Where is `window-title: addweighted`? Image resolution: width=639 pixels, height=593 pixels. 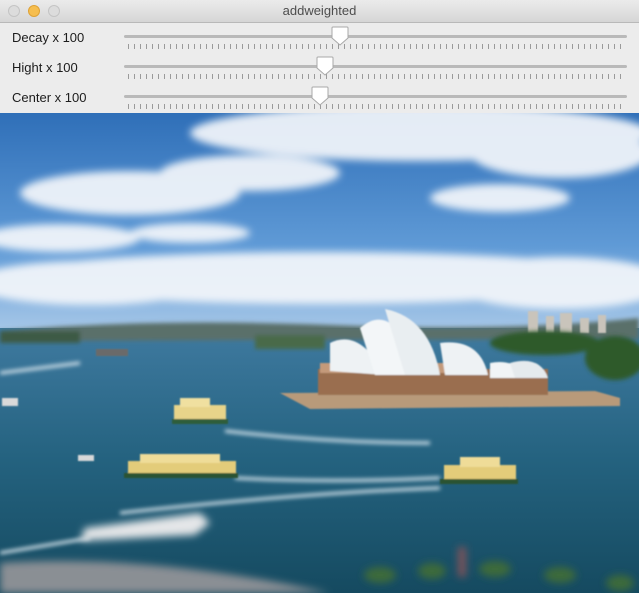 window-title: addweighted is located at coordinates (319, 10).